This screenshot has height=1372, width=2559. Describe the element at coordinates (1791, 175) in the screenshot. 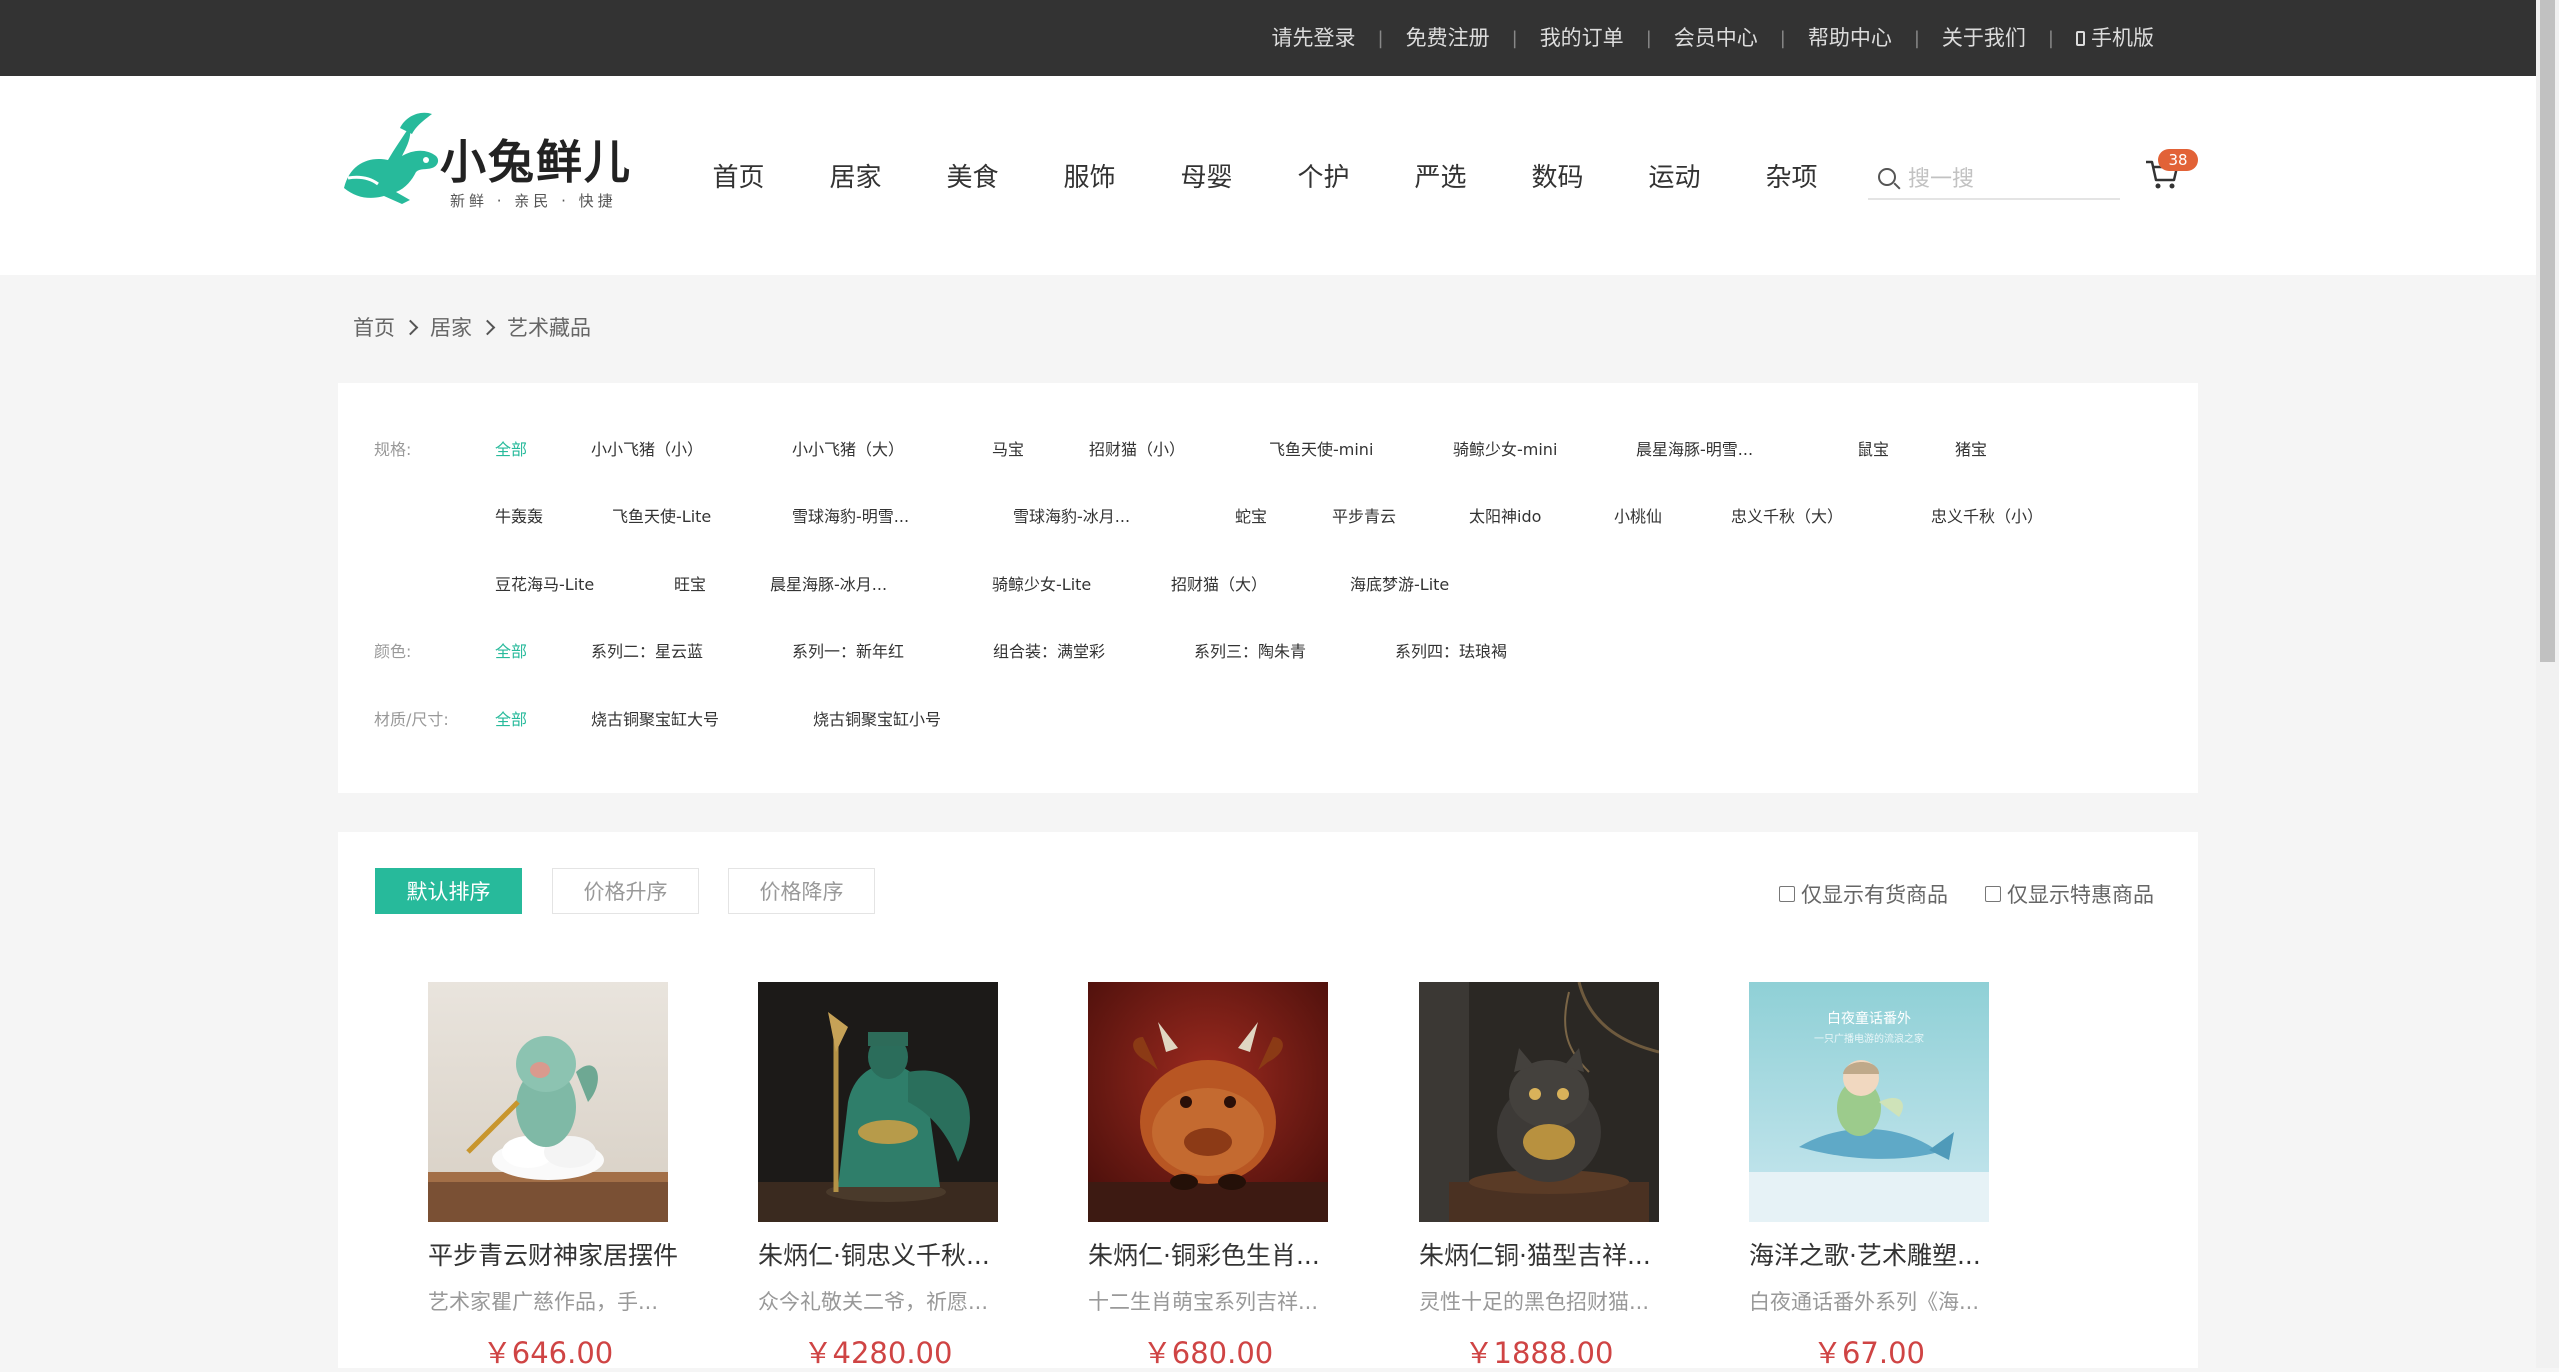

I see `nav-misc: 杂项` at that location.